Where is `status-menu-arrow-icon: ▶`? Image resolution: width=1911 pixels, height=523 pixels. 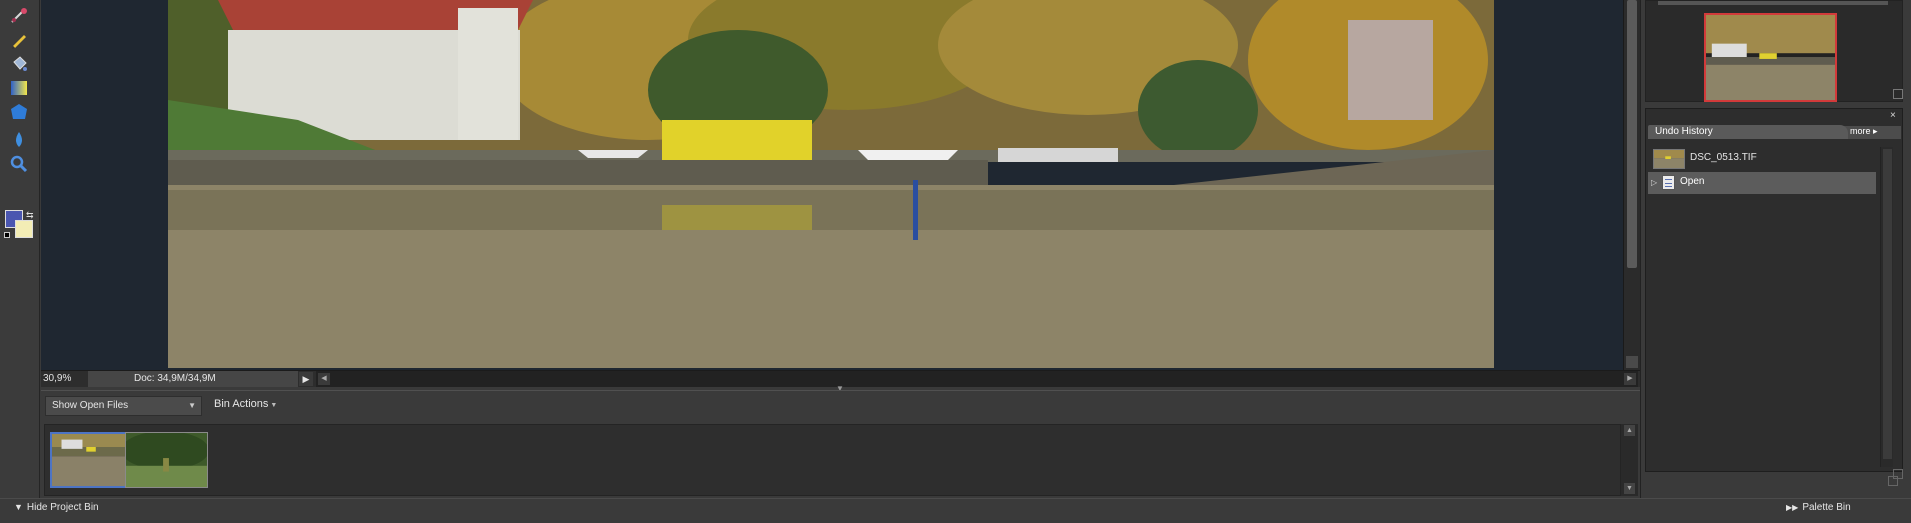 status-menu-arrow-icon: ▶ is located at coordinates (306, 379).